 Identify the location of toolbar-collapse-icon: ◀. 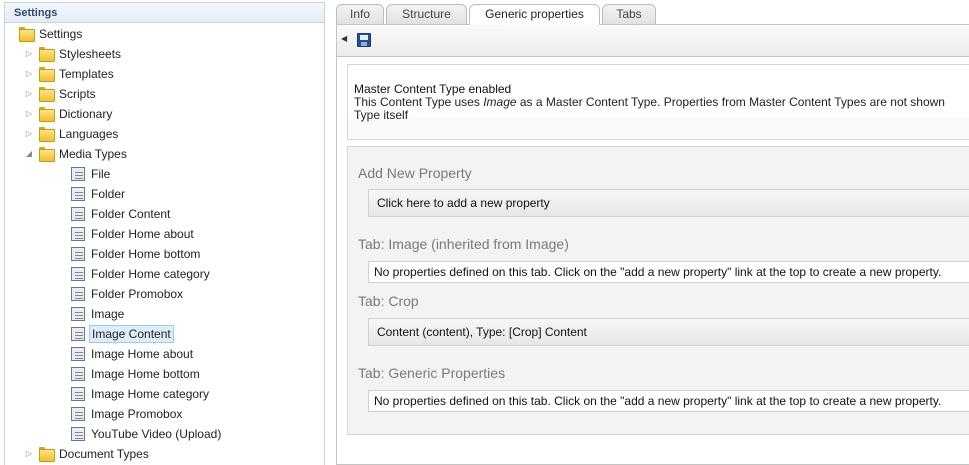
(344, 38).